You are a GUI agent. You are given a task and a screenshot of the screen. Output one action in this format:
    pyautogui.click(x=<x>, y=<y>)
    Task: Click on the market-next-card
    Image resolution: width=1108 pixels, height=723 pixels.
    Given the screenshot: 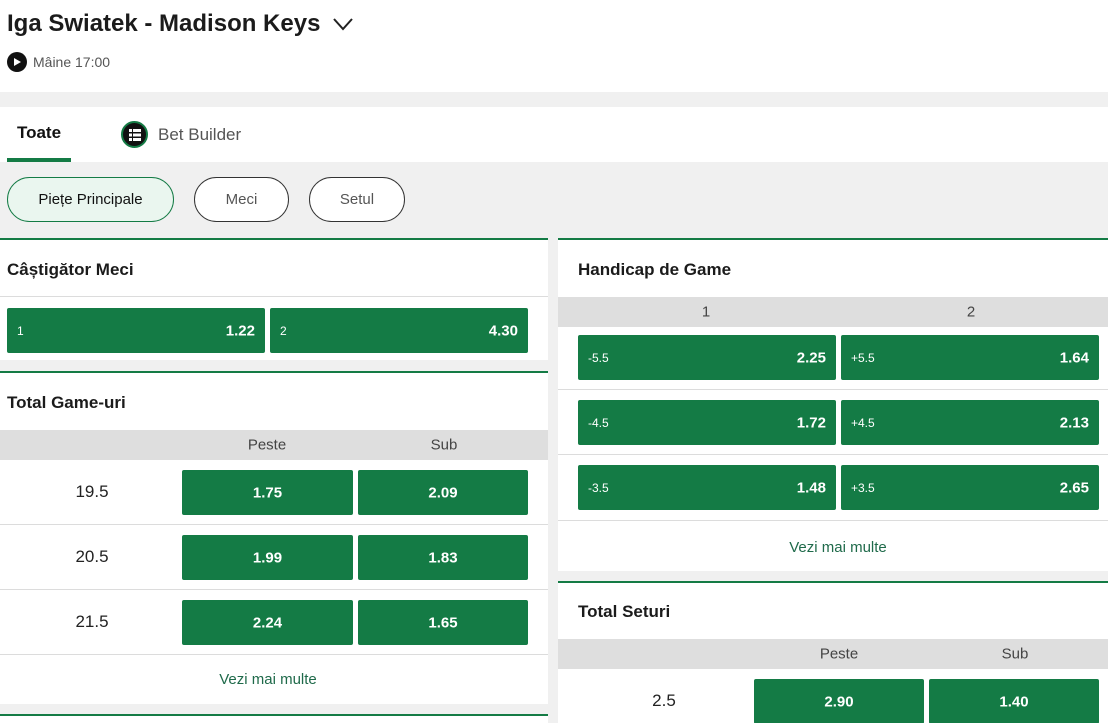 What is the action you would take?
    pyautogui.click(x=274, y=718)
    